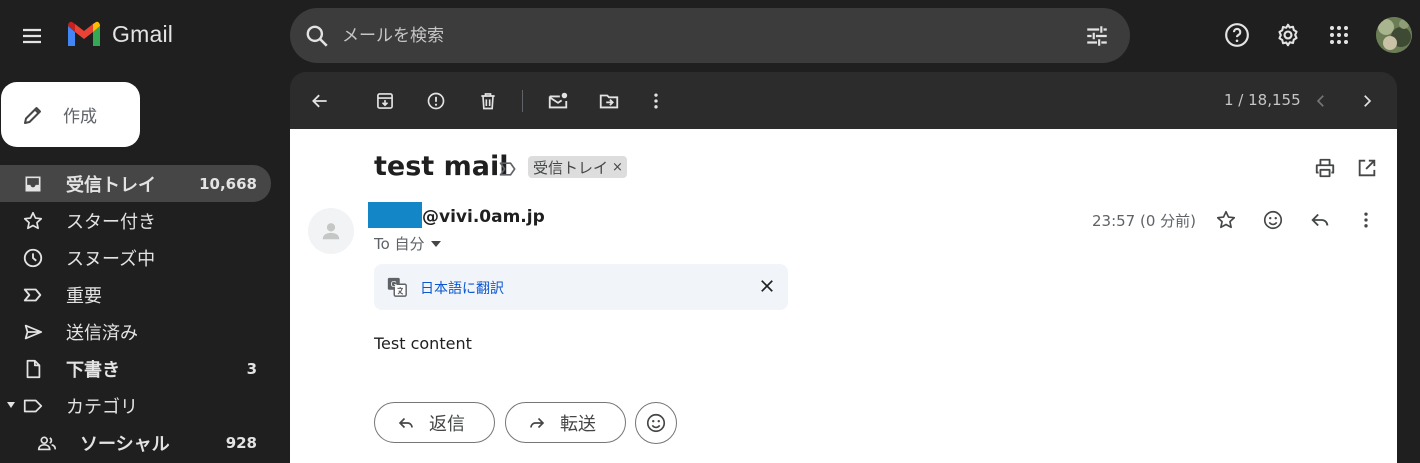  I want to click on inbox-label-chip: 受信トレイ ×, so click(577, 167).